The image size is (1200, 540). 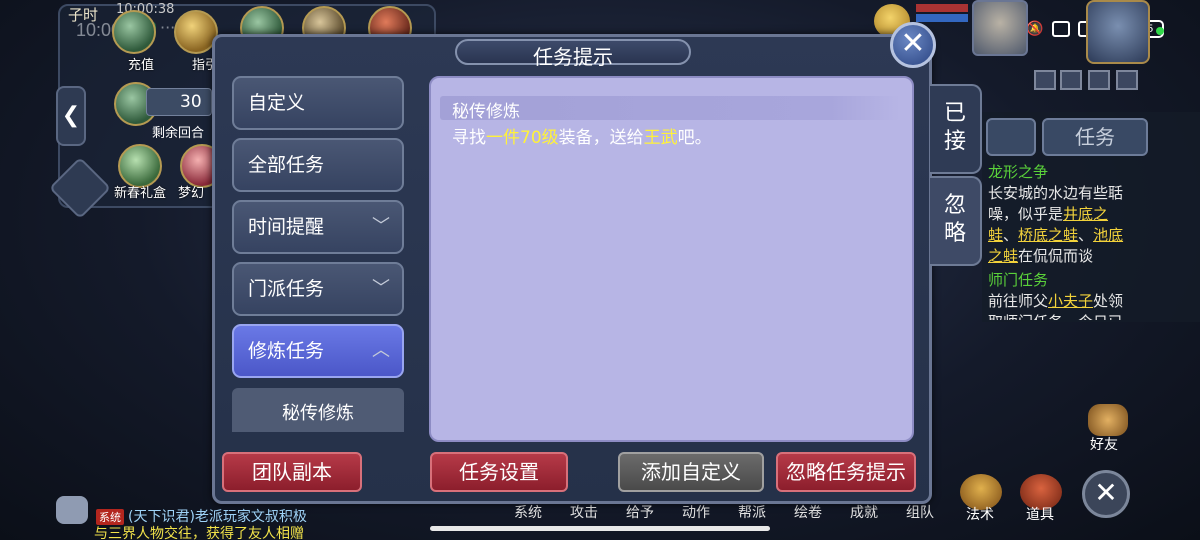 I want to click on task-highlight: 王武, so click(x=660, y=138).